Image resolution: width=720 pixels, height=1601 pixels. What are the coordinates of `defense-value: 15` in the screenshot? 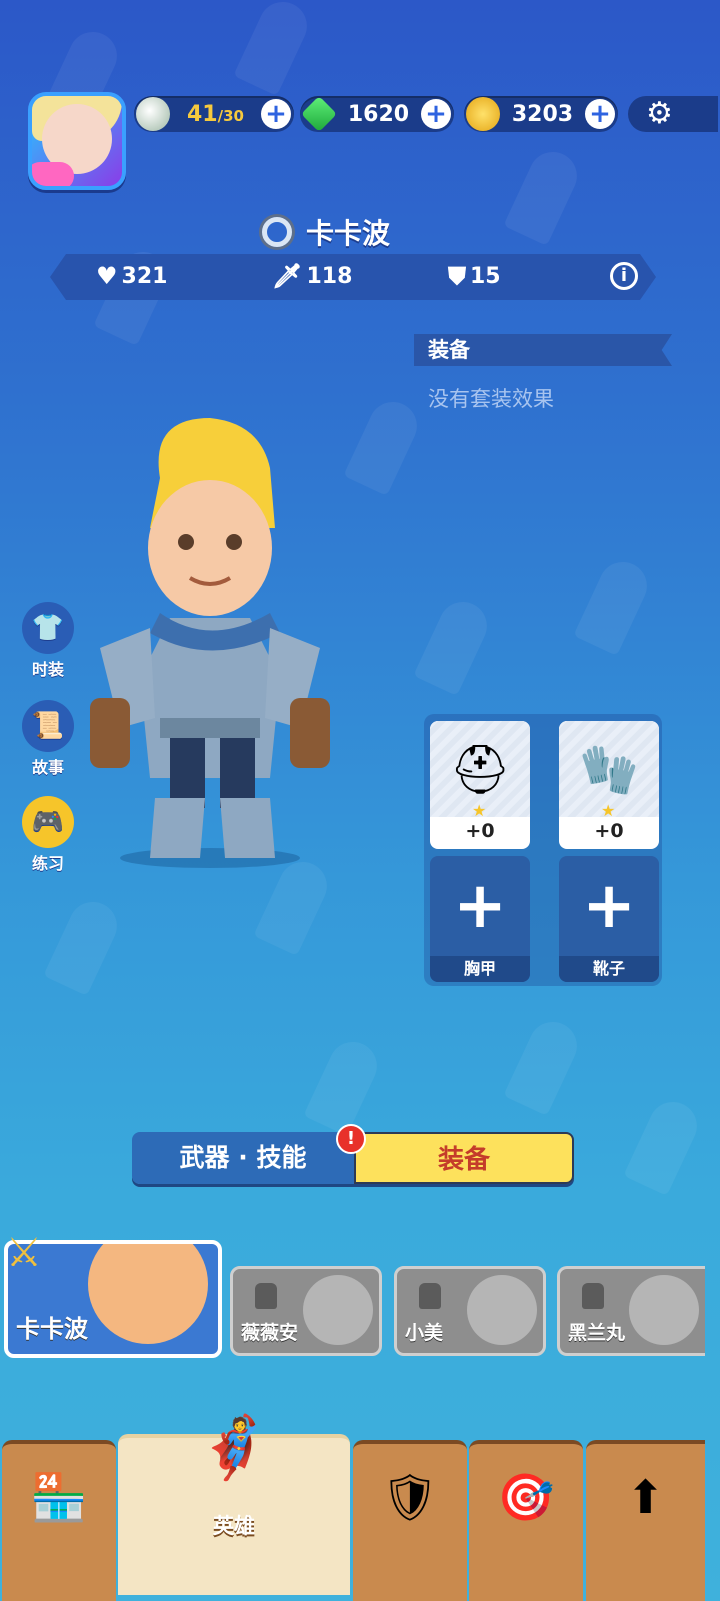 It's located at (485, 276).